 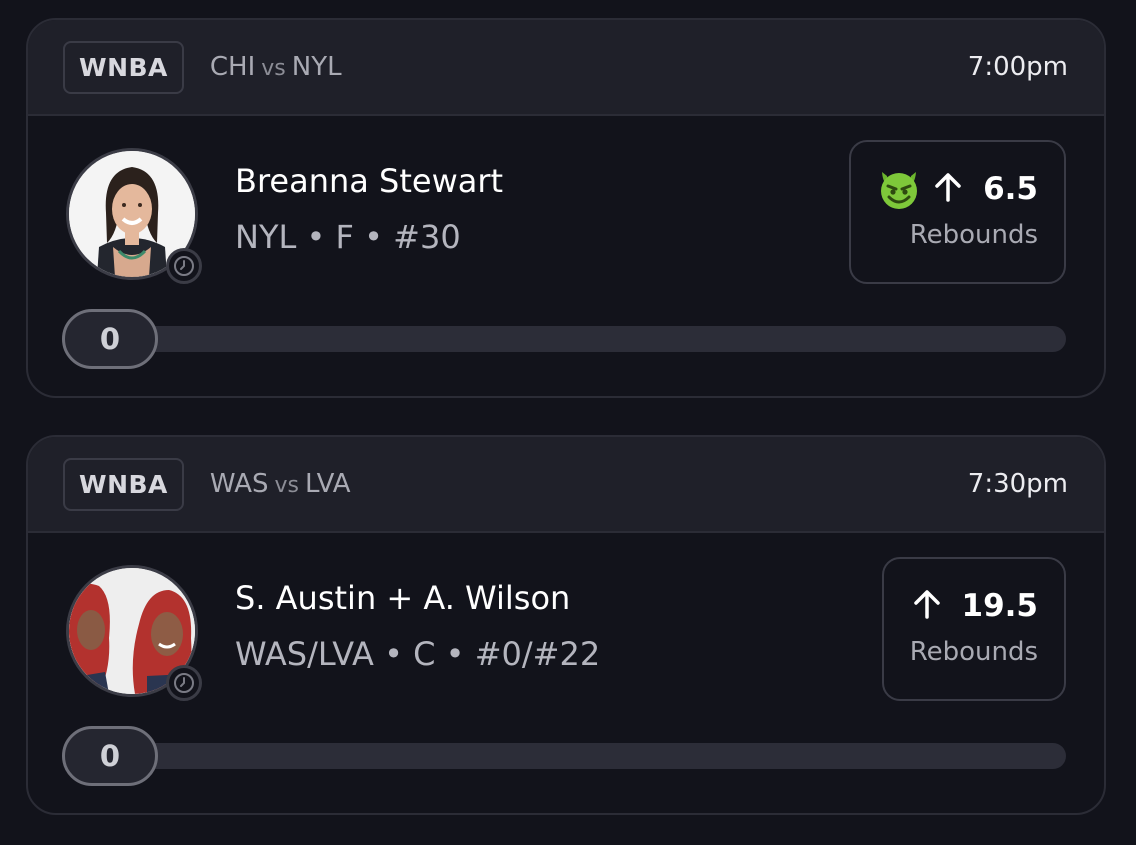 What do you see at coordinates (1017, 484) in the screenshot?
I see `game-time: 7:30pm` at bounding box center [1017, 484].